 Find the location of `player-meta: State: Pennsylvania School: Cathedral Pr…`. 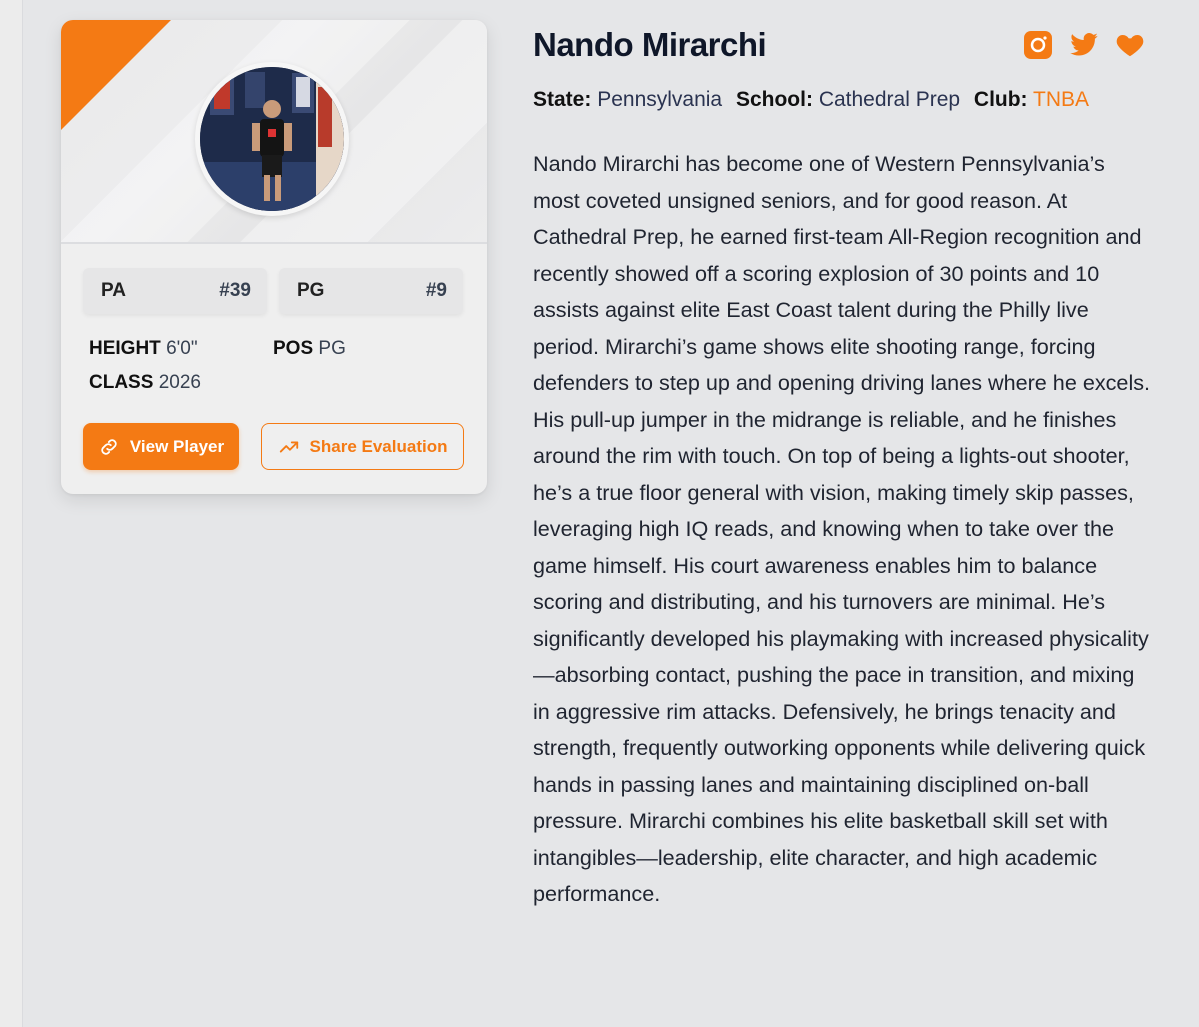

player-meta: State: Pennsylvania School: Cathedral Pr… is located at coordinates (811, 100).